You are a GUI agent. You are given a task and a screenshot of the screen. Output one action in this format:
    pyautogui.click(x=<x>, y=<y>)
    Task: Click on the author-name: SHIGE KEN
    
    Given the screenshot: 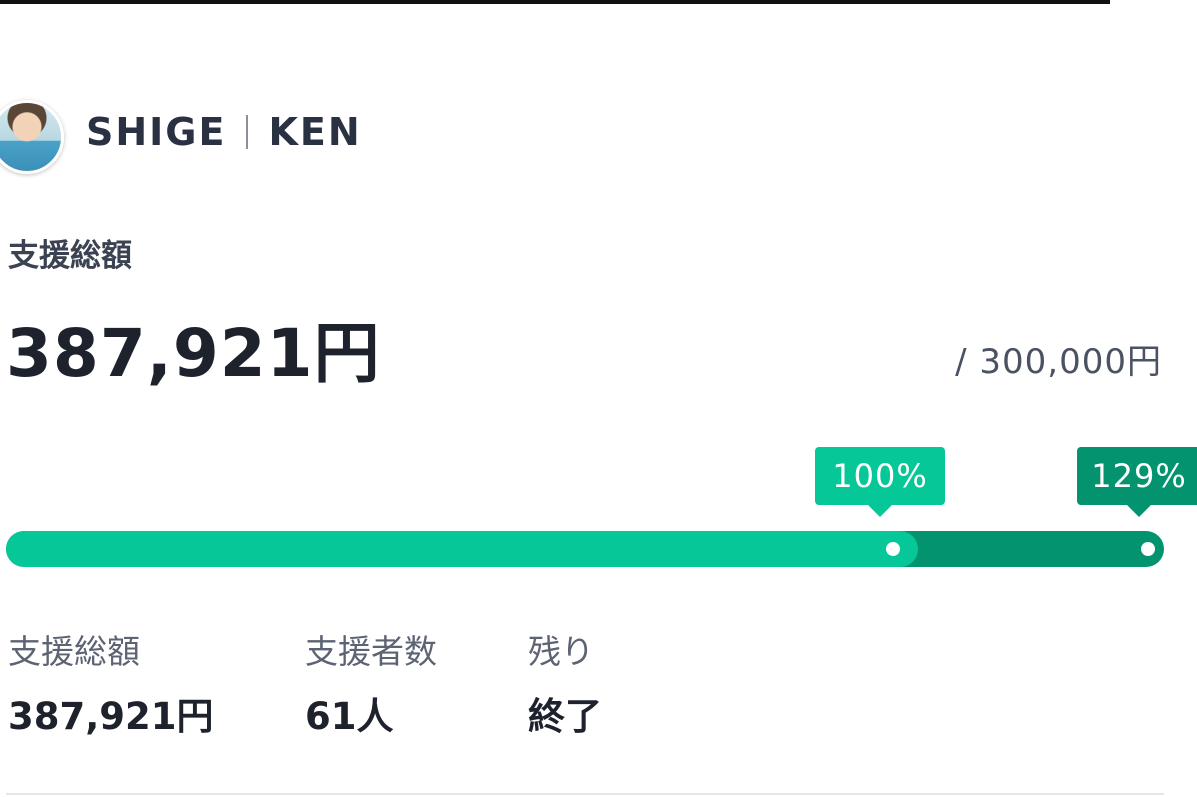 What is the action you would take?
    pyautogui.click(x=224, y=132)
    